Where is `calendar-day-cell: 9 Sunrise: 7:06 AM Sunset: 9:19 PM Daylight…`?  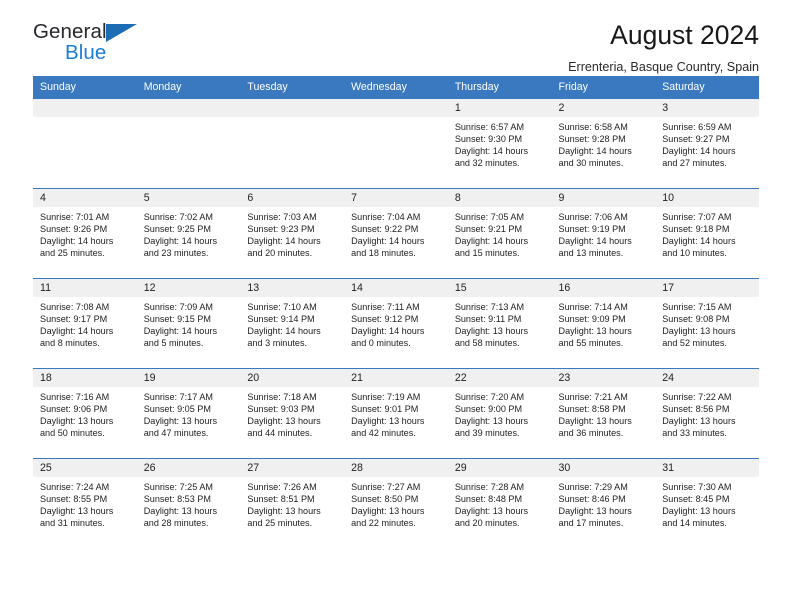 calendar-day-cell: 9 Sunrise: 7:06 AM Sunset: 9:19 PM Daylight… is located at coordinates (603, 233).